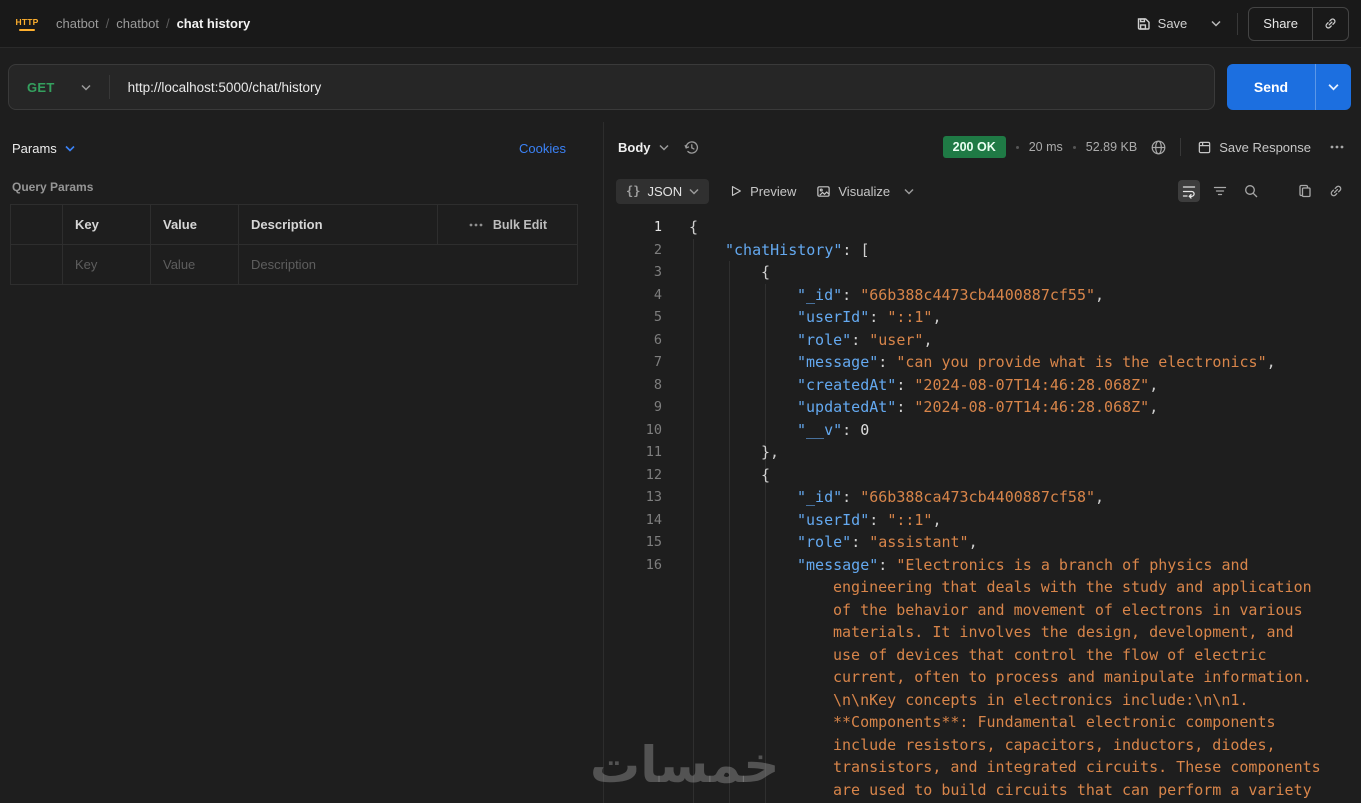 This screenshot has width=1361, height=803. I want to click on line-number: 15, so click(653, 542).